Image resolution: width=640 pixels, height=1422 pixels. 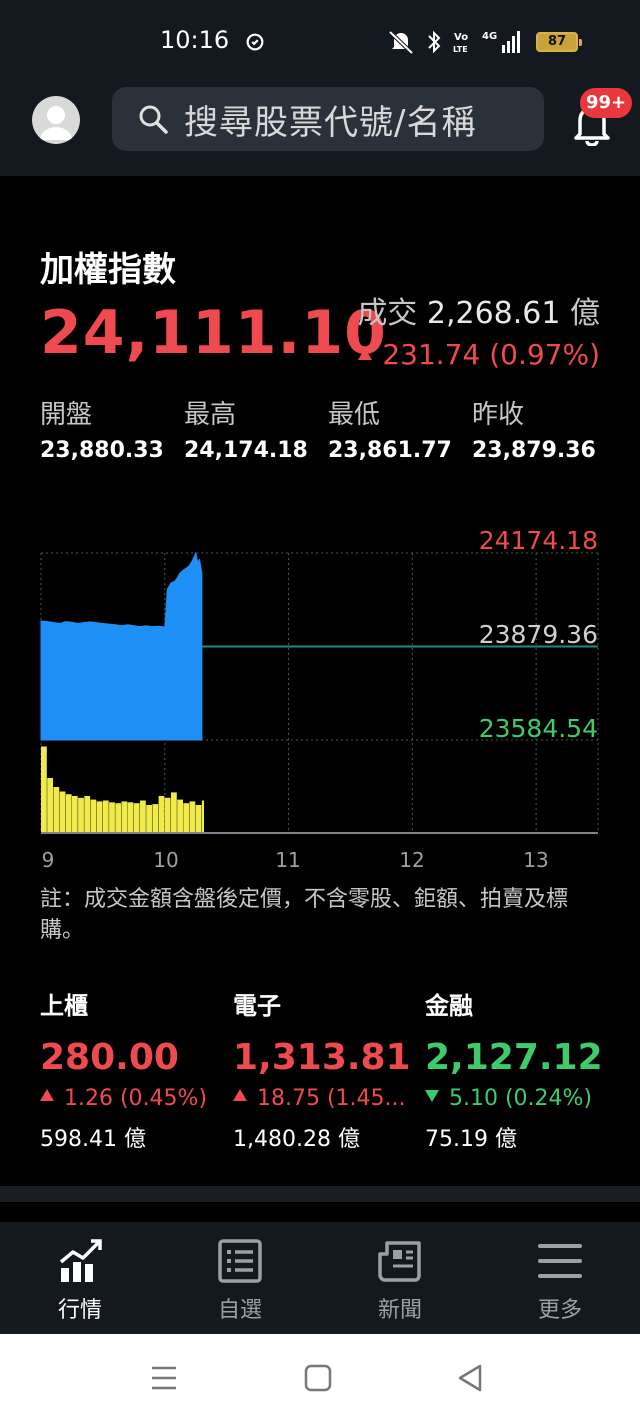 I want to click on sync-icon, so click(x=255, y=42).